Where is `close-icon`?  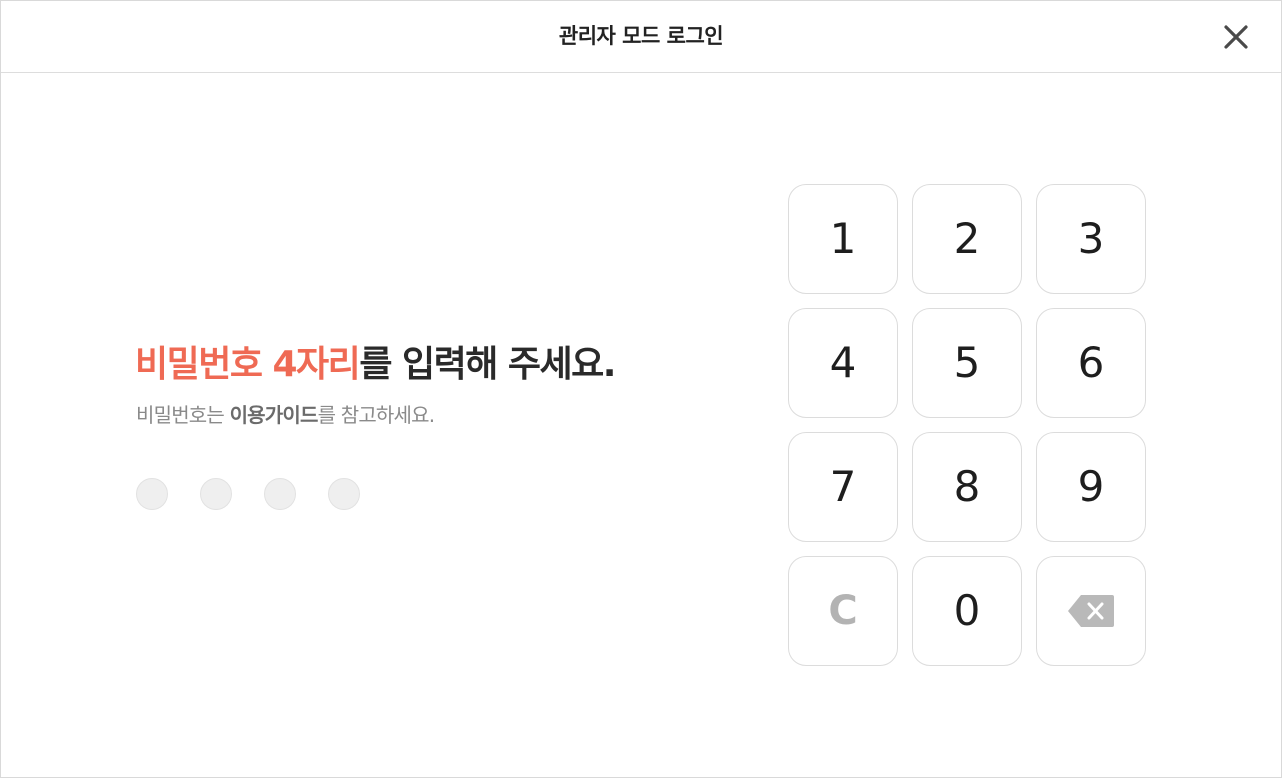 close-icon is located at coordinates (1236, 37).